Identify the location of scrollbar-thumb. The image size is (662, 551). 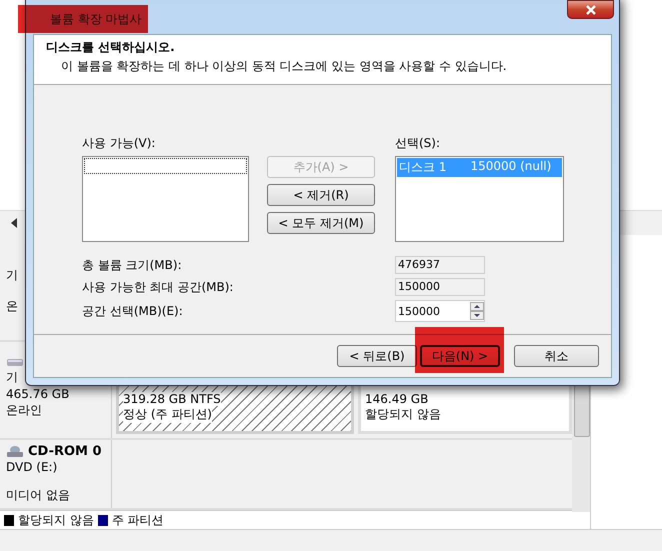
(582, 411).